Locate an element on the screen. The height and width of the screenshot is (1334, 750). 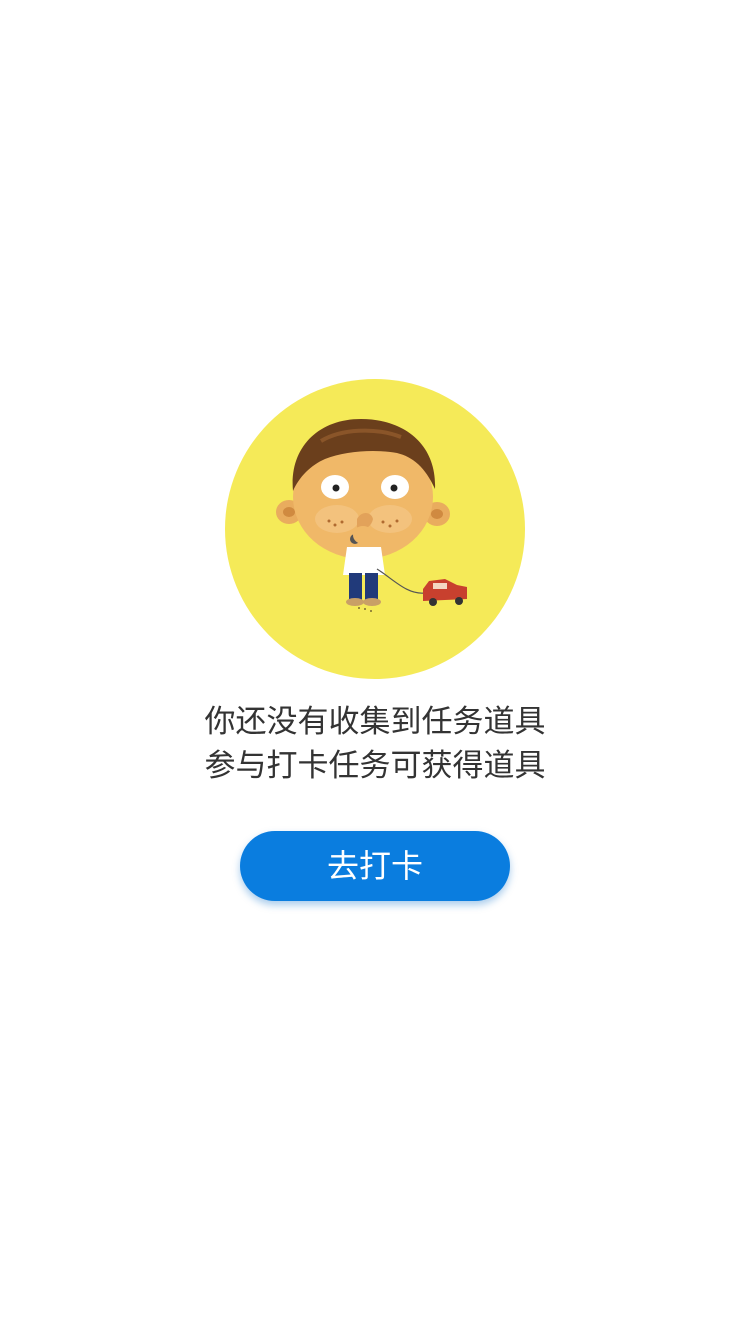
empty-state-illustration is located at coordinates (375, 529).